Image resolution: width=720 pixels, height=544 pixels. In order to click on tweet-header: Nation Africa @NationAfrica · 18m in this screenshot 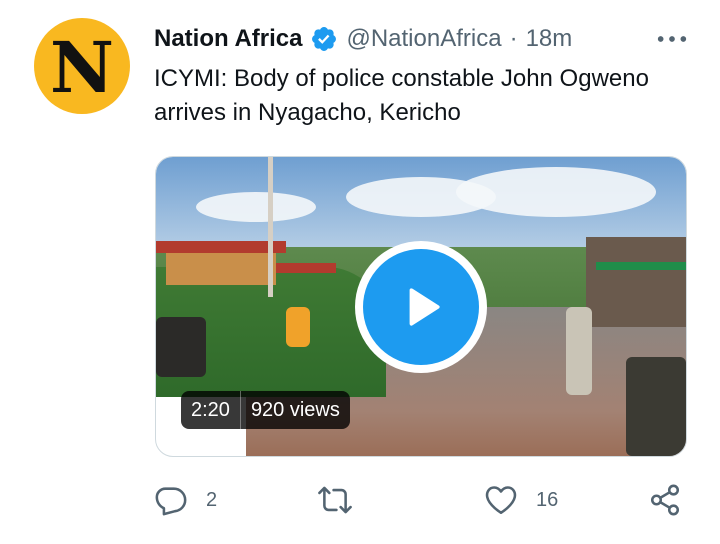, I will do `click(422, 39)`.